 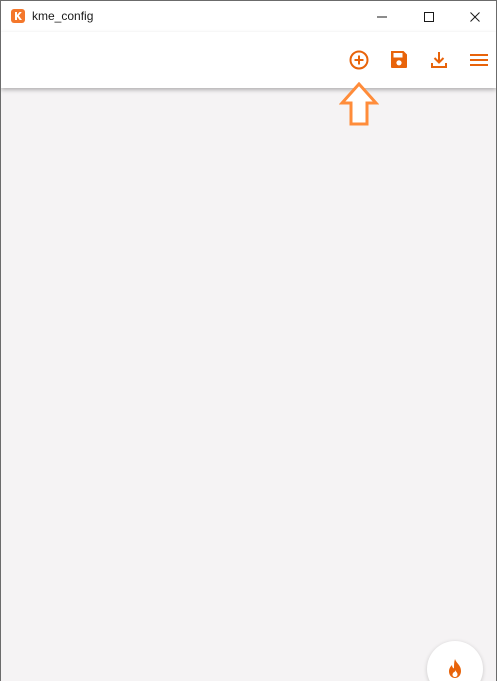 I want to click on add-button, so click(x=359, y=60).